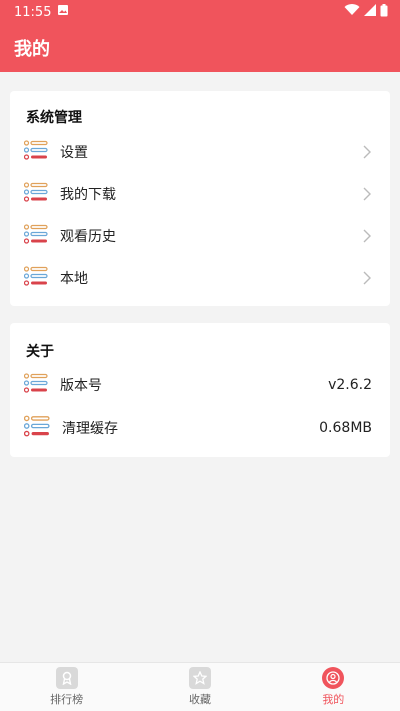 The image size is (400, 711). Describe the element at coordinates (200, 12) in the screenshot. I see `status-bar: 11:55` at that location.